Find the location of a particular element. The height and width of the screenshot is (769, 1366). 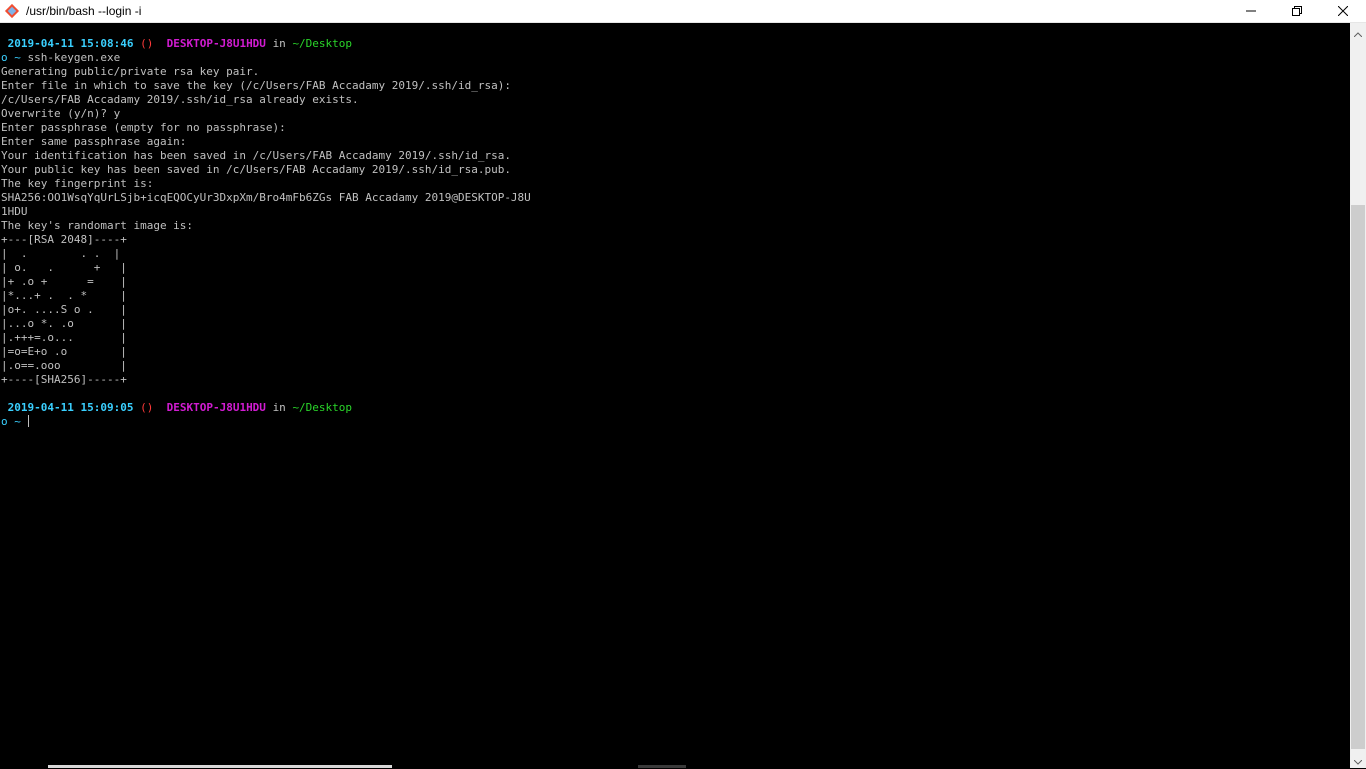

command-text: ssh-keygen.exe is located at coordinates (74, 57).